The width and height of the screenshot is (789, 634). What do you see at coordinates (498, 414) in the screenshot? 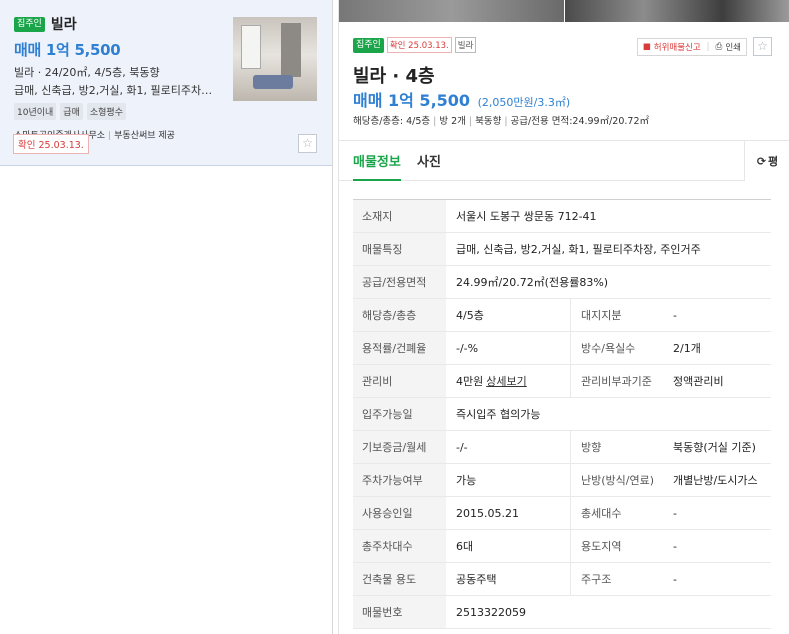
I see `row-value: 즉시입주 협의가능` at bounding box center [498, 414].